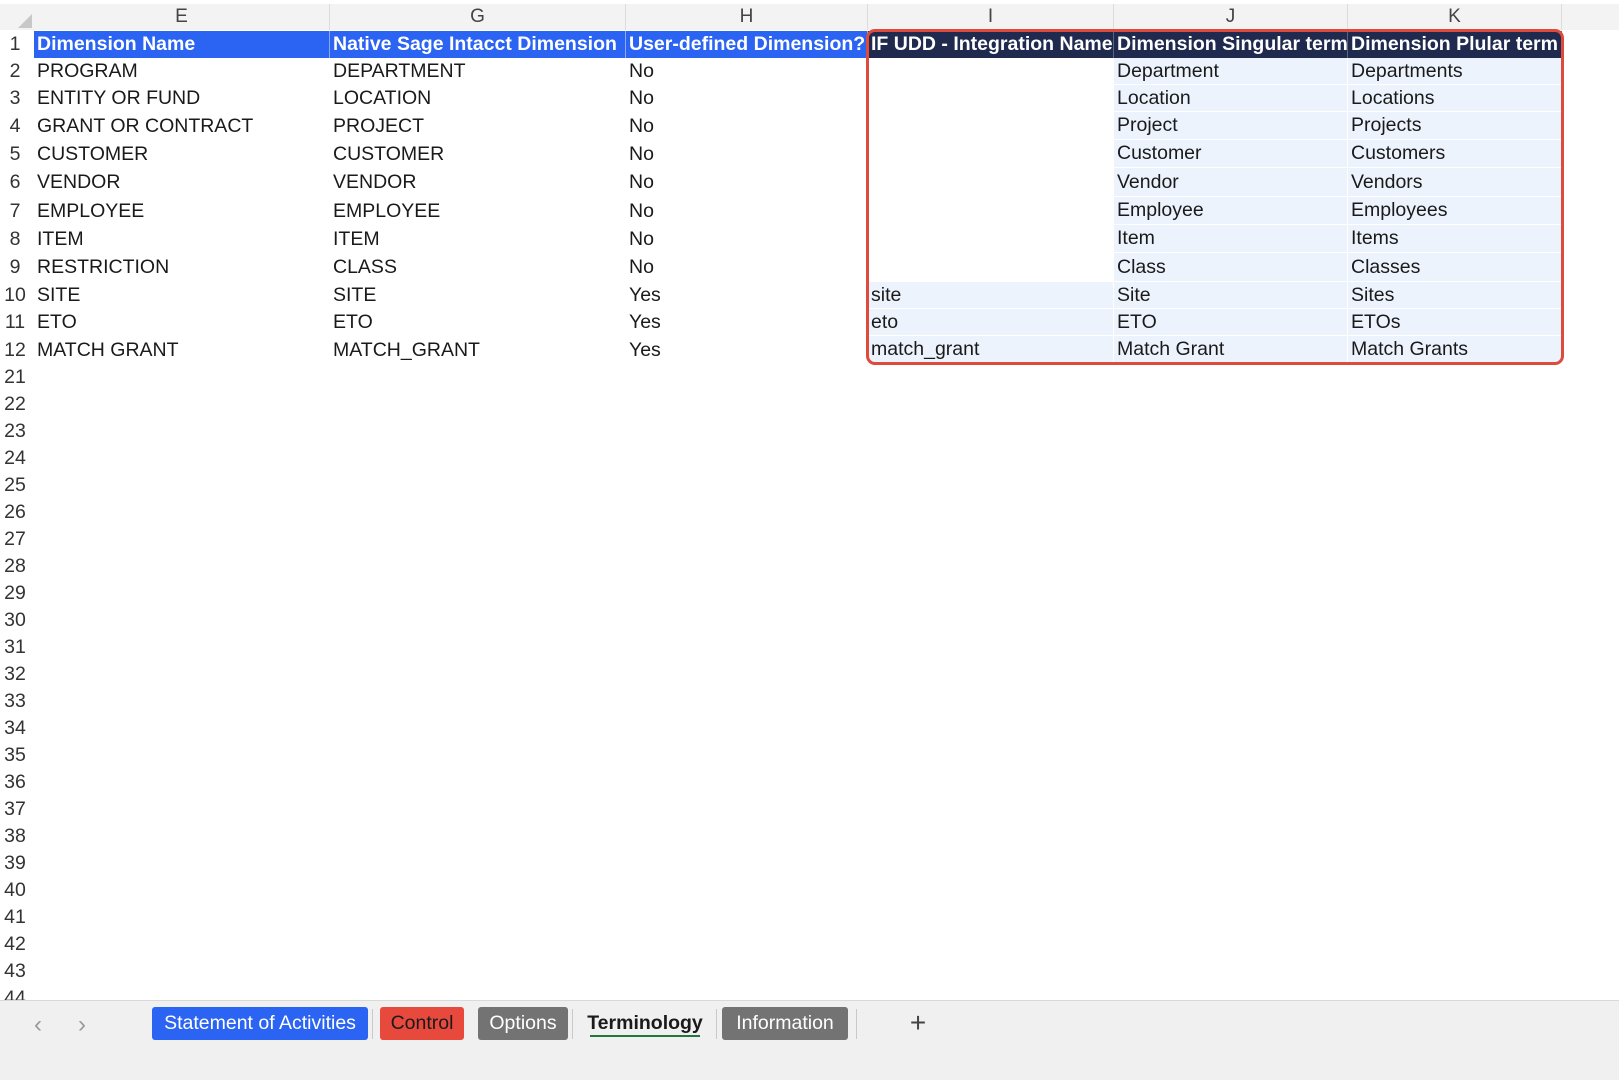 The width and height of the screenshot is (1619, 1080). What do you see at coordinates (1231, 350) in the screenshot?
I see `table-cell: Match Grant` at bounding box center [1231, 350].